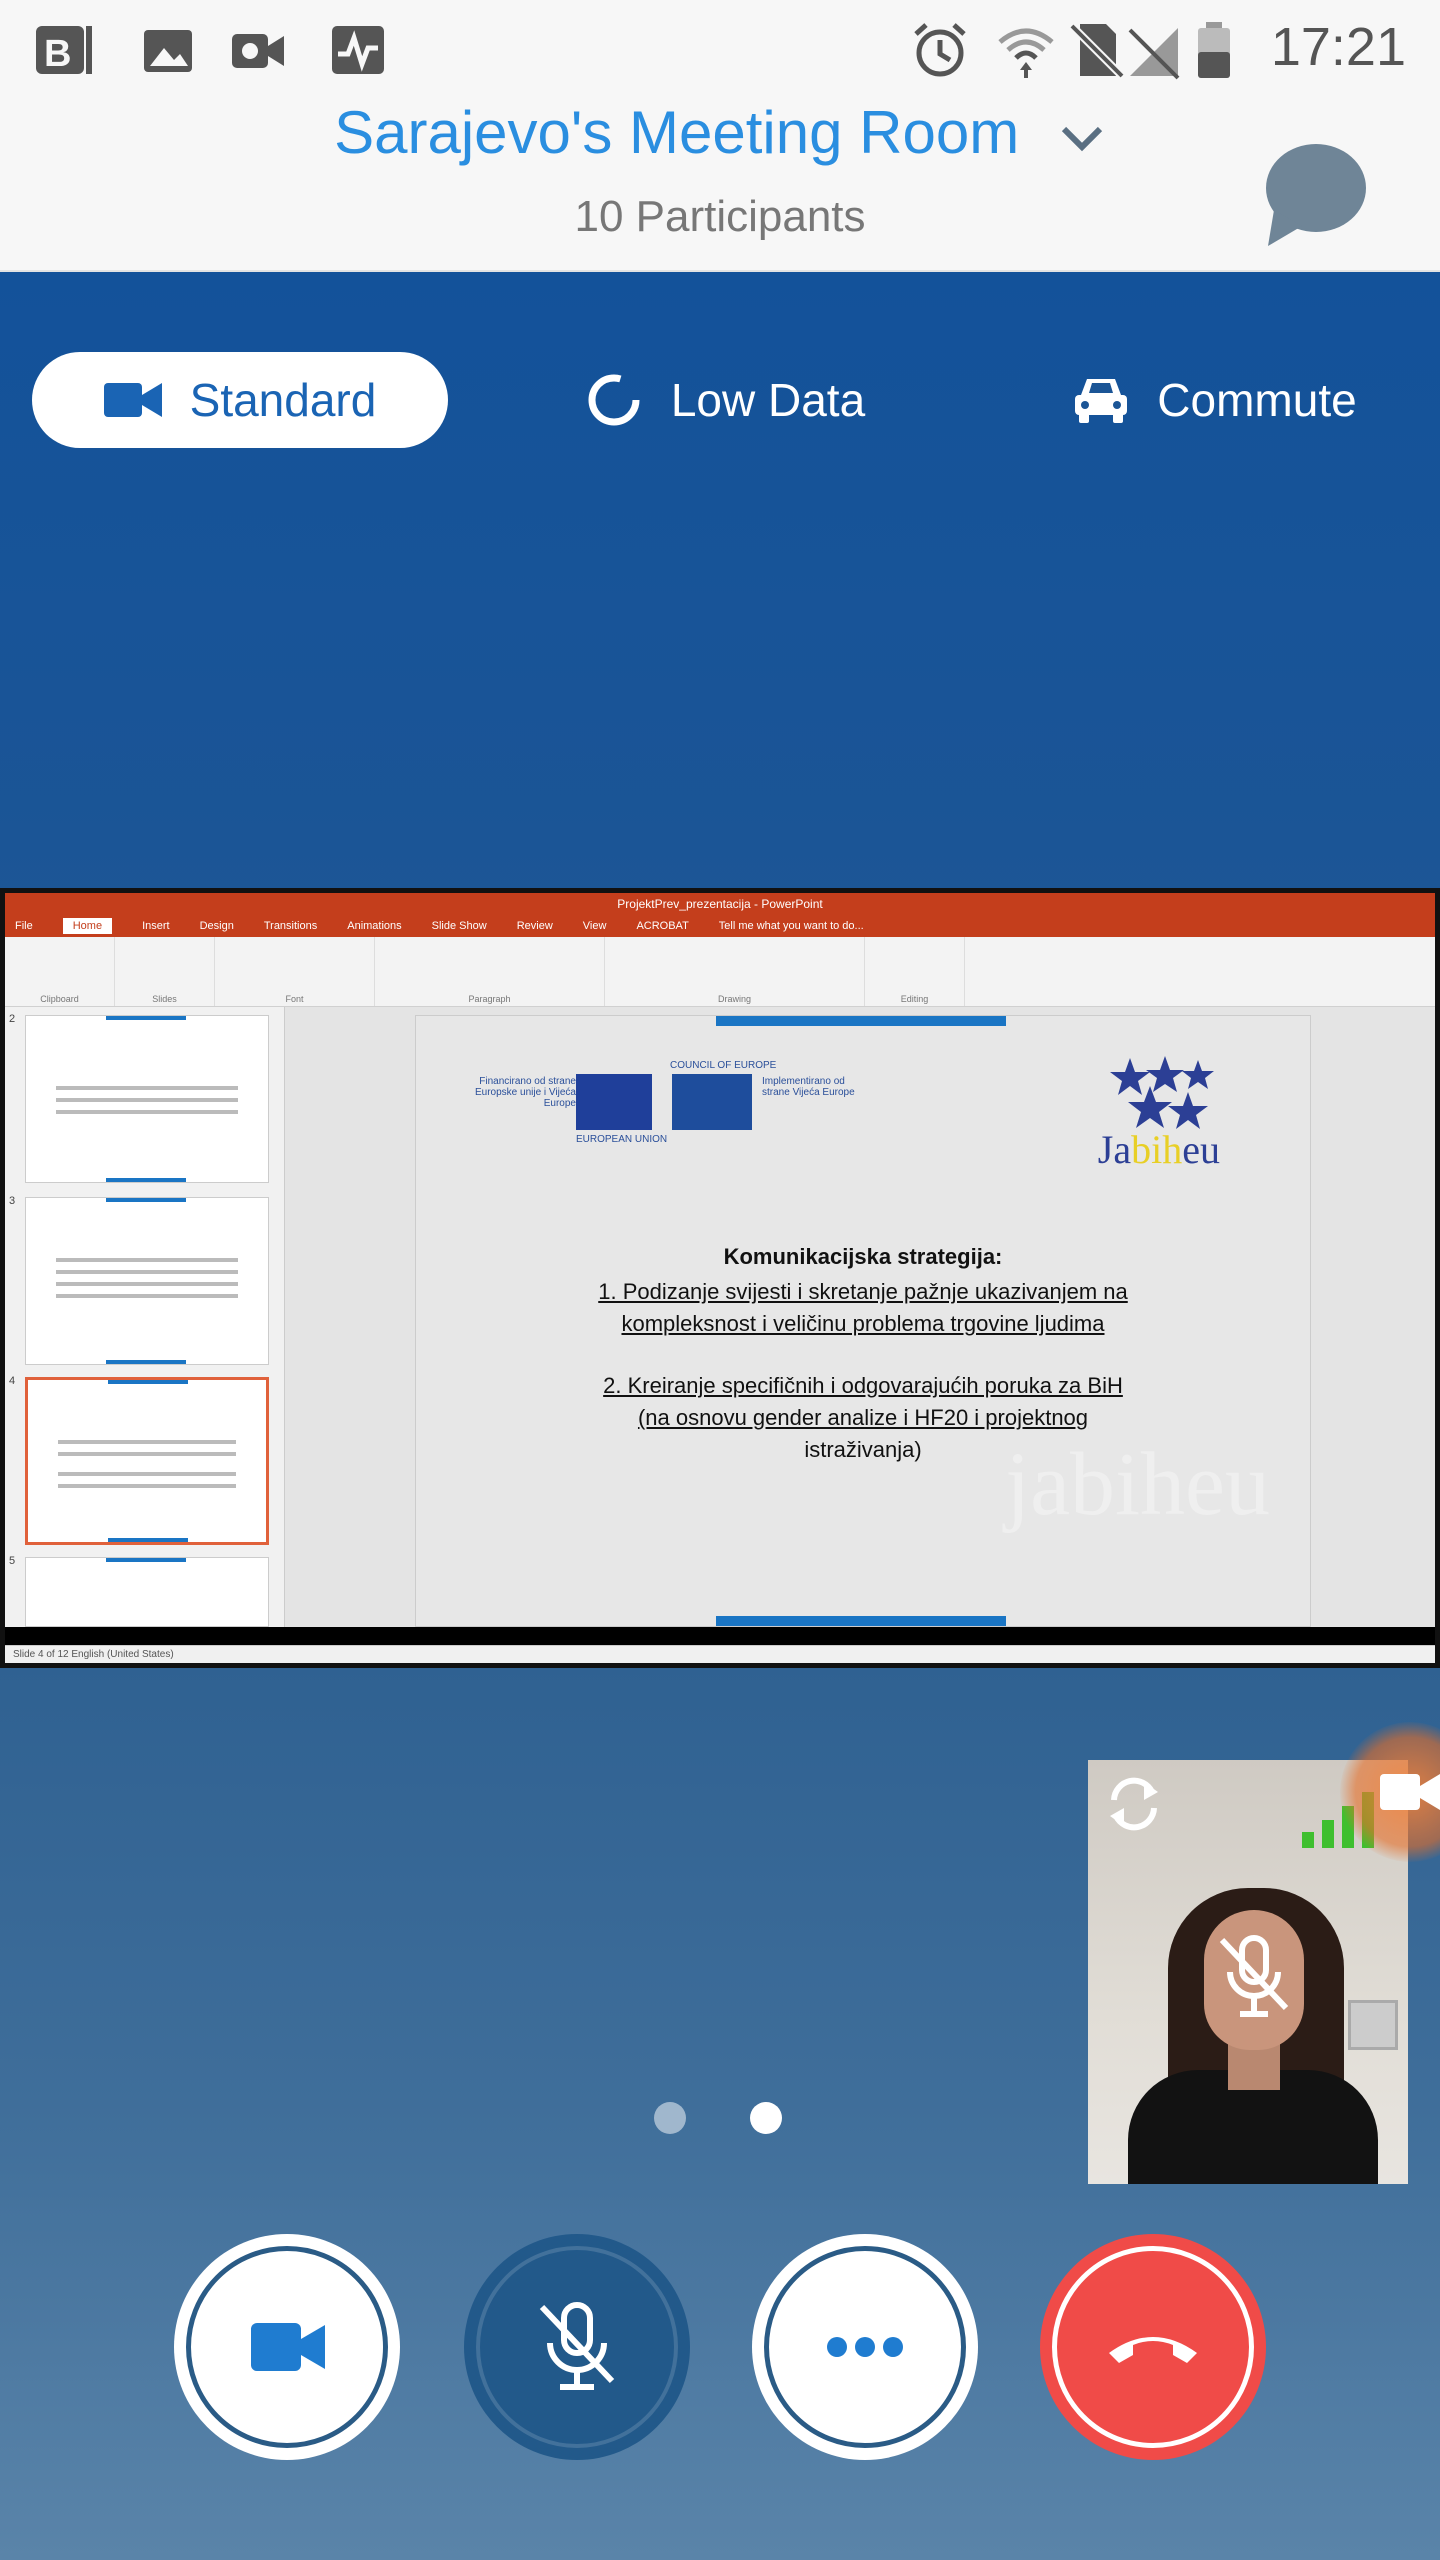 Image resolution: width=1440 pixels, height=2560 pixels. What do you see at coordinates (60, 971) in the screenshot?
I see `ribbon-group-clipboard: Clipboard` at bounding box center [60, 971].